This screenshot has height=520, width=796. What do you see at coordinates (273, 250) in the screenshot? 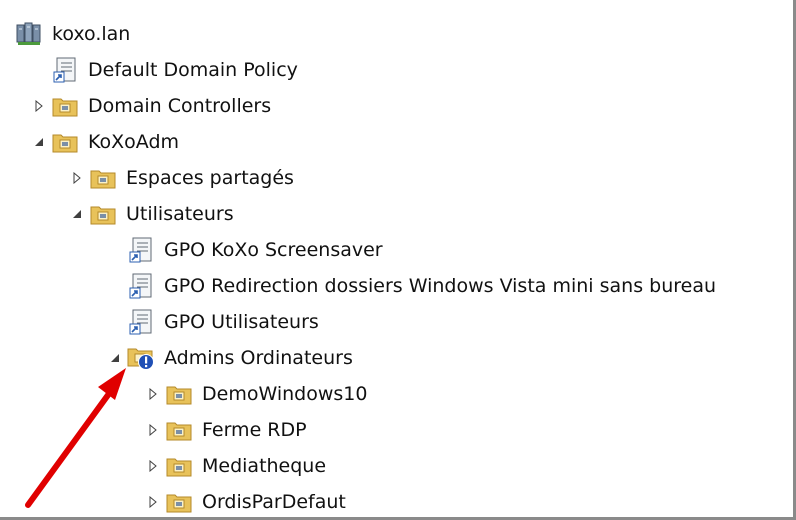
I see `tree-item-label: GPO KoXo Screensaver` at bounding box center [273, 250].